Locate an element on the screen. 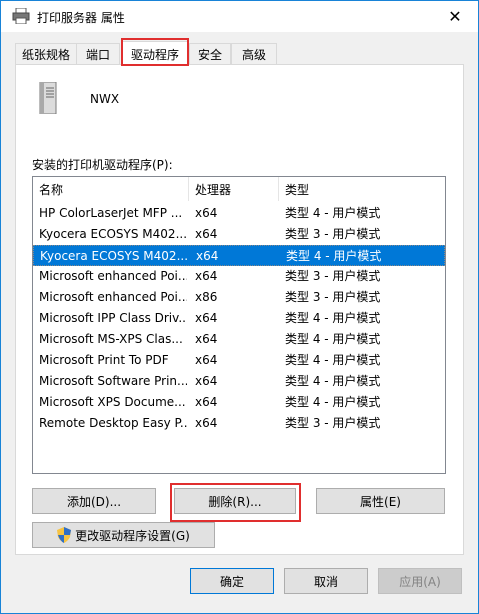 The height and width of the screenshot is (614, 479). column-header-processor: 处理器 is located at coordinates (234, 189).